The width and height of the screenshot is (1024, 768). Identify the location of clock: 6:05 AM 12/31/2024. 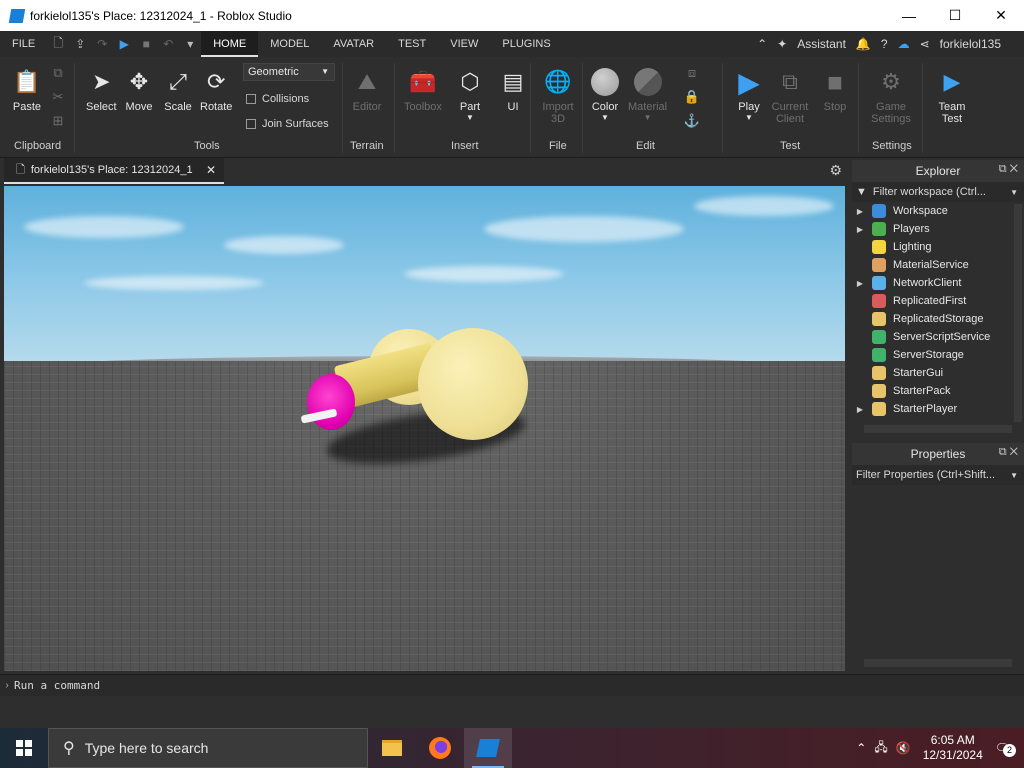
(953, 748).